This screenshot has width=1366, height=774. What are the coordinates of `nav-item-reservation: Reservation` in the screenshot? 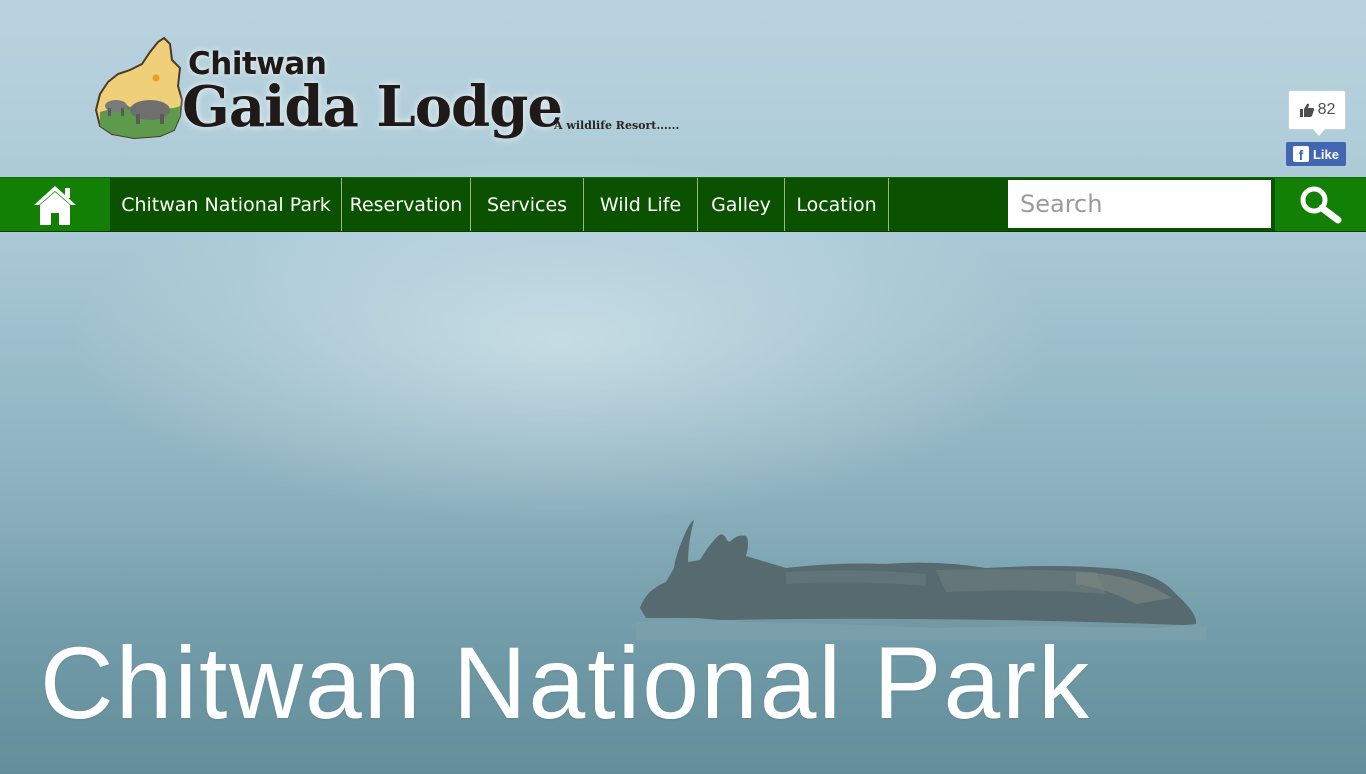 It's located at (406, 204).